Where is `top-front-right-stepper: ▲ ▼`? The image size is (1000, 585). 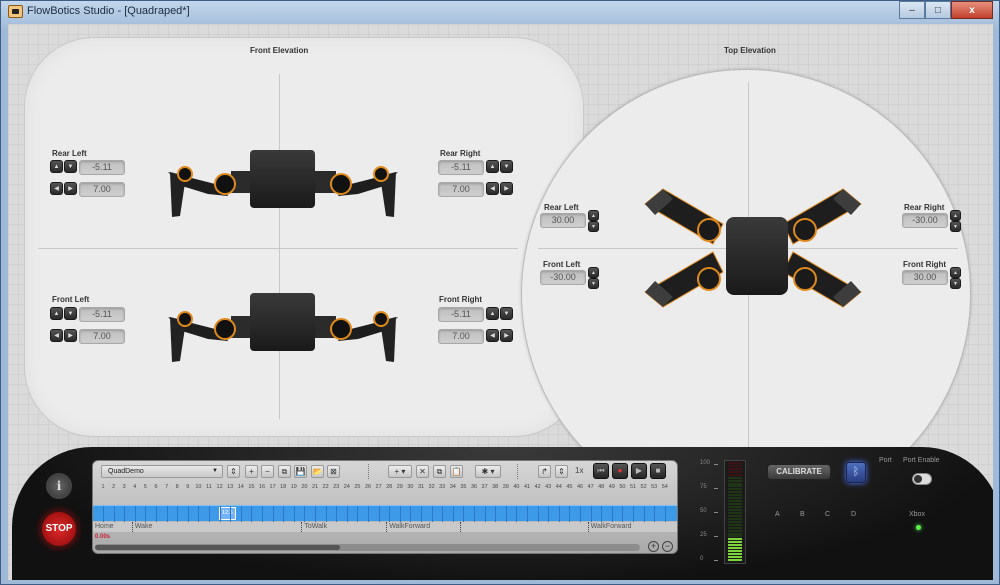
top-front-right-stepper: ▲ ▼ is located at coordinates (955, 278).